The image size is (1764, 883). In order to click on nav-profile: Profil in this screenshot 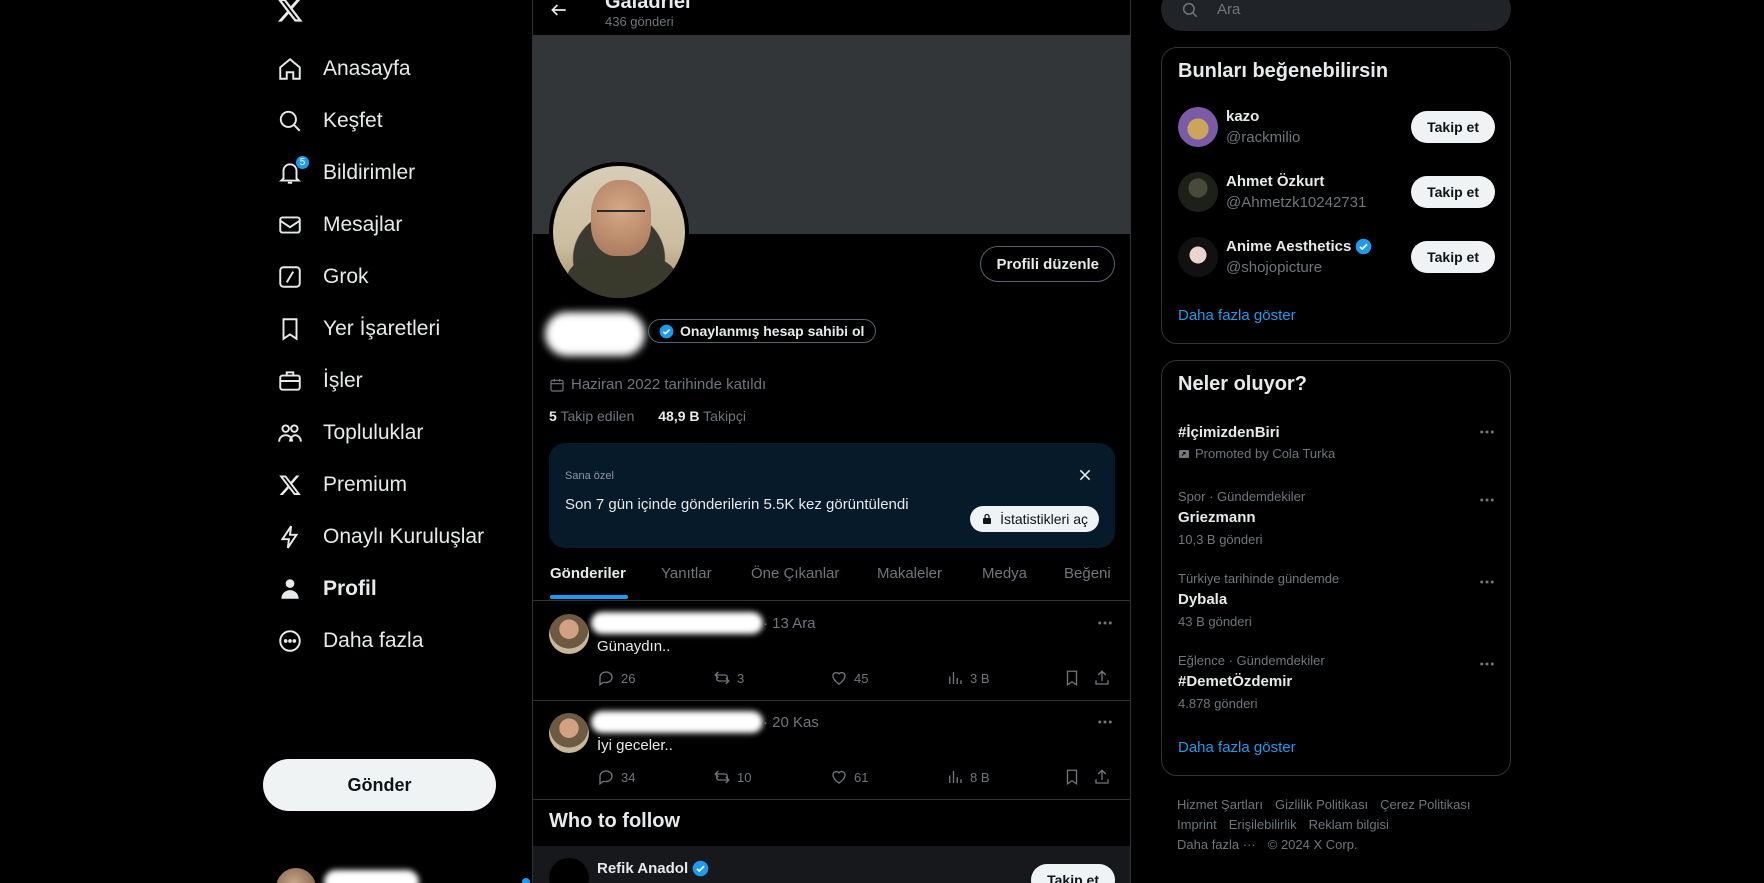, I will do `click(326, 589)`.